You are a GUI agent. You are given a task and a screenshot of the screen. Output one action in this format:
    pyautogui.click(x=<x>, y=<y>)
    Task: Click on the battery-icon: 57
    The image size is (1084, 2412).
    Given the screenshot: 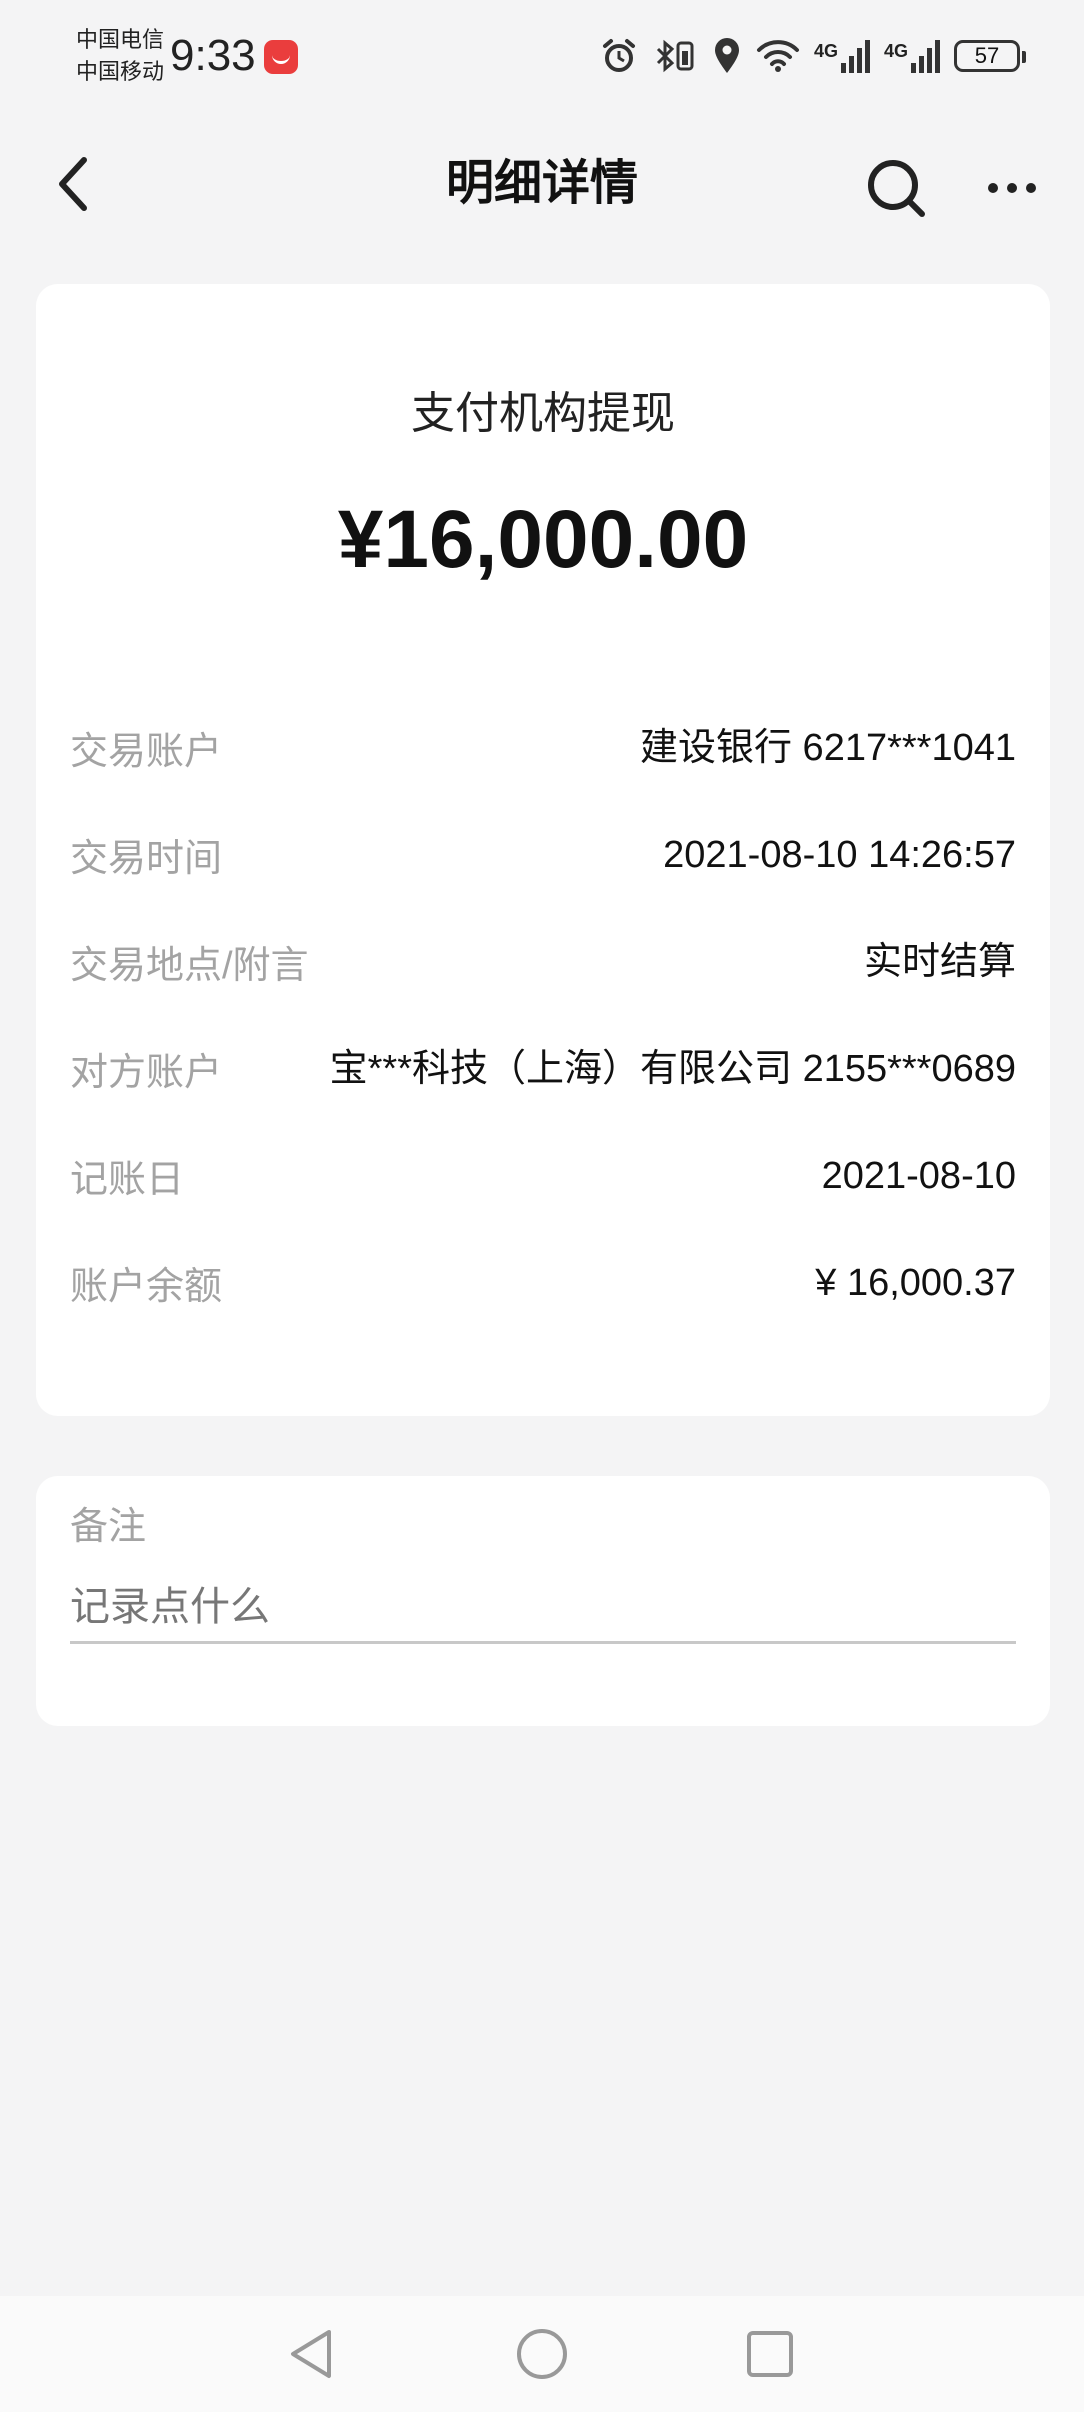 What is the action you would take?
    pyautogui.click(x=990, y=56)
    